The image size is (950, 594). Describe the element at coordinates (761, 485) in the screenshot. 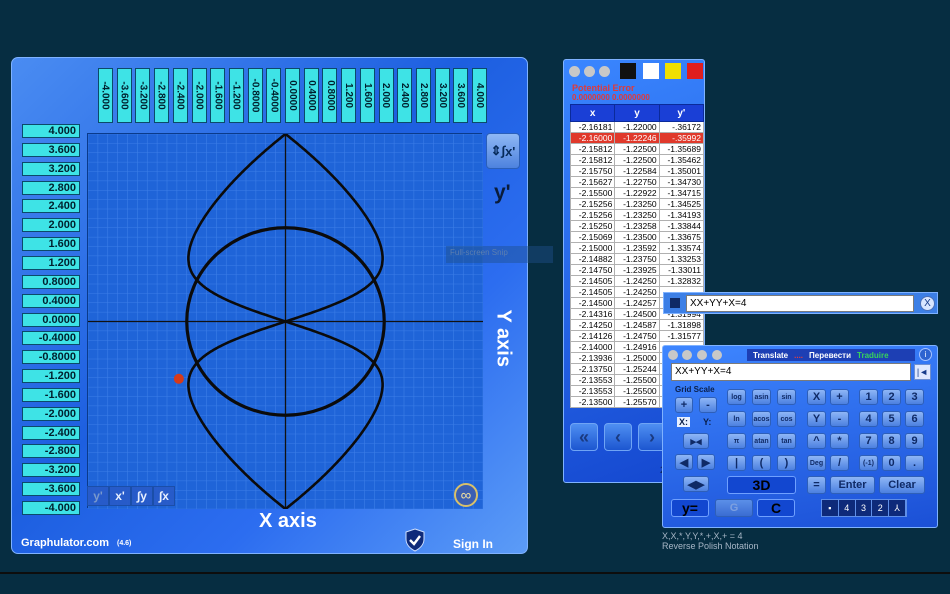

I see `three-d-button: 3D` at that location.